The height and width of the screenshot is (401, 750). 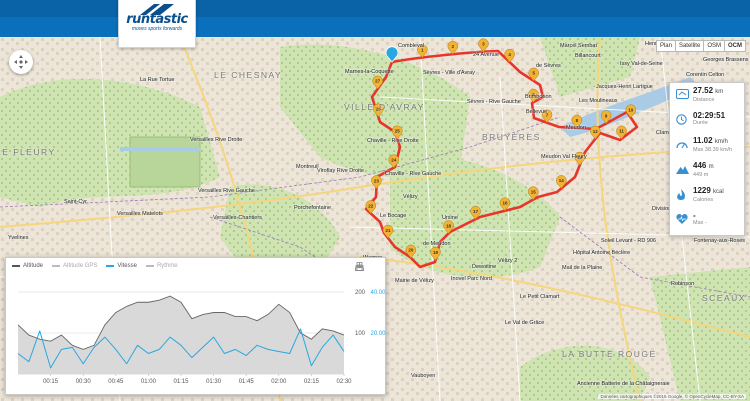 I want to click on legend-altitude-gps: Altitude GPS, so click(x=74, y=266).